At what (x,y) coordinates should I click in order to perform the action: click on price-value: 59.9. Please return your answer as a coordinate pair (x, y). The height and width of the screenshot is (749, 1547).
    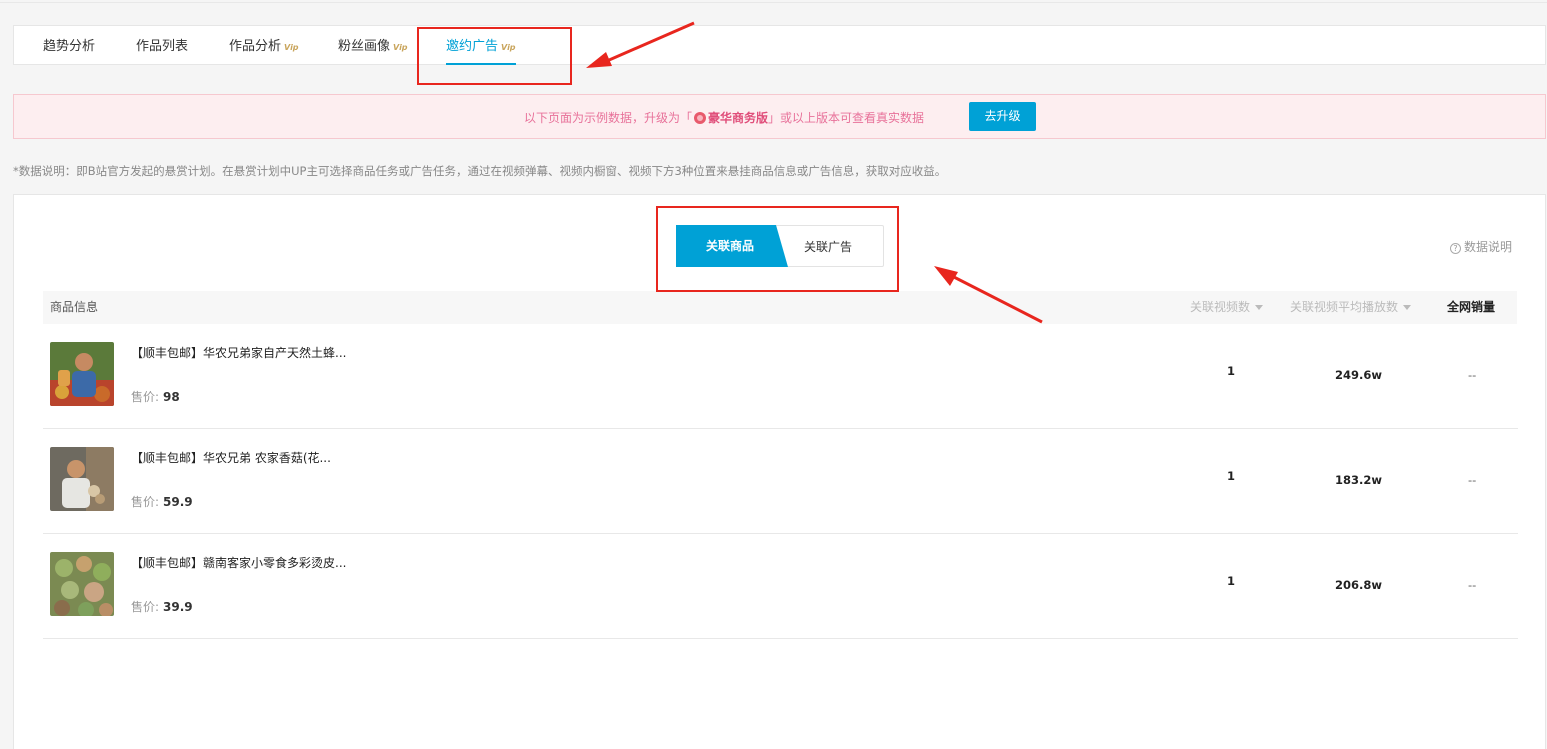
    Looking at the image, I should click on (178, 502).